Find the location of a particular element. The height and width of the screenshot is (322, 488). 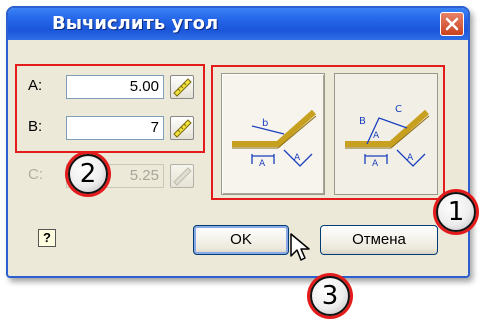

dialog-title: Вычислить угол is located at coordinates (135, 23).